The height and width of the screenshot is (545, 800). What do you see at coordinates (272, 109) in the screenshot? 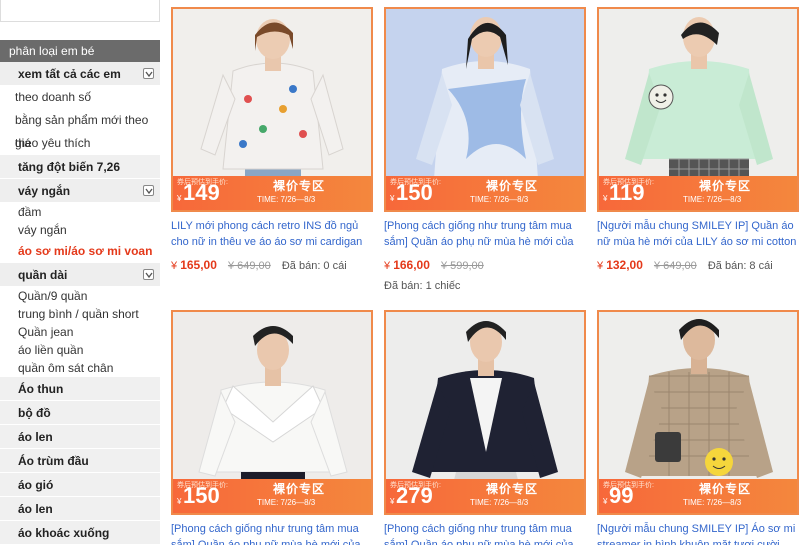
I see `product-image: 券后预估到手价: ¥ 149 裸价专区 TIME: 7/26—8/3` at bounding box center [272, 109].